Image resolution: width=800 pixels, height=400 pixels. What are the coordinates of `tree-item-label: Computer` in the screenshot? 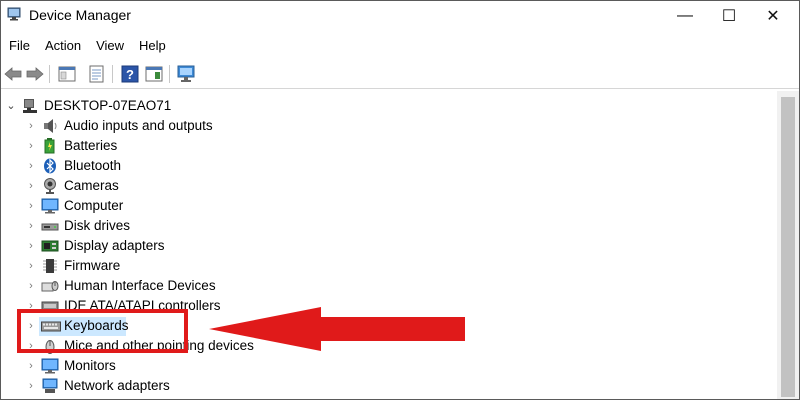 It's located at (94, 205).